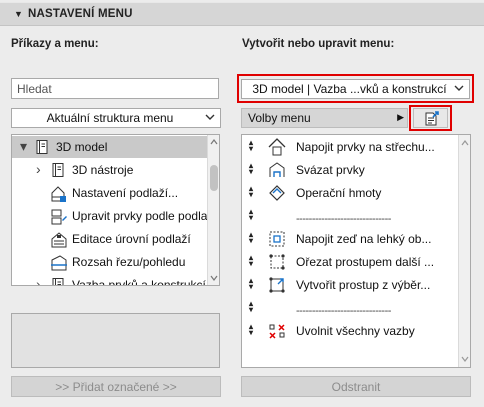 Image resolution: width=484 pixels, height=407 pixels. What do you see at coordinates (400, 117) in the screenshot?
I see `play-arrow-icon: ▶` at bounding box center [400, 117].